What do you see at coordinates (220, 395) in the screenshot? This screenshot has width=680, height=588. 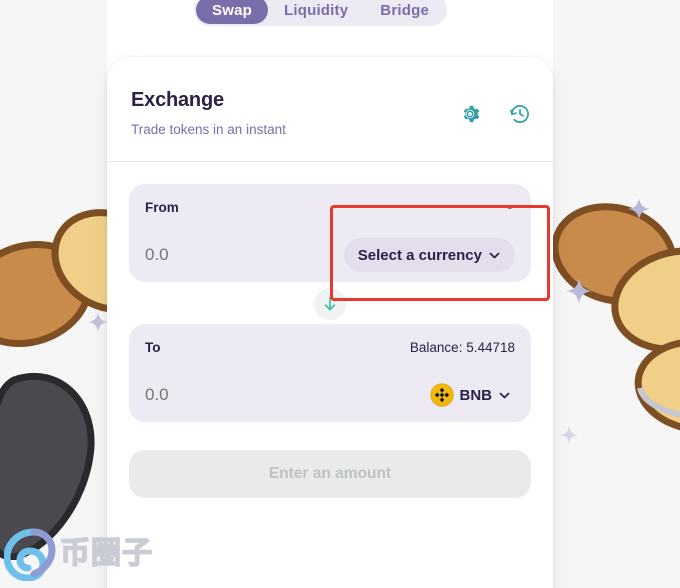 I see `to-amount-input` at bounding box center [220, 395].